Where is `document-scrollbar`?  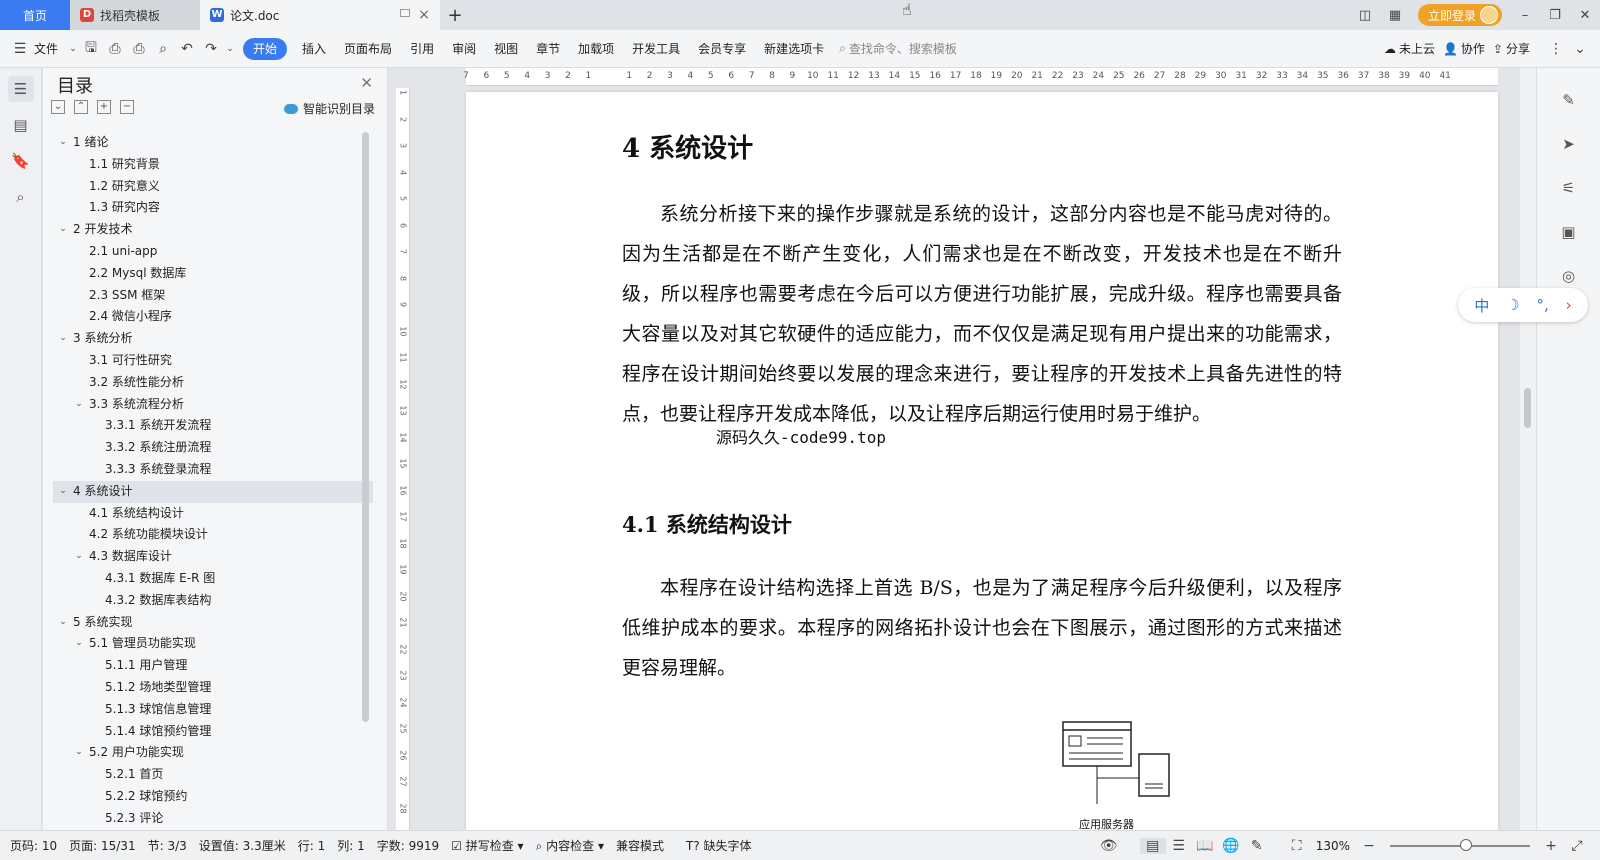 document-scrollbar is located at coordinates (1528, 449).